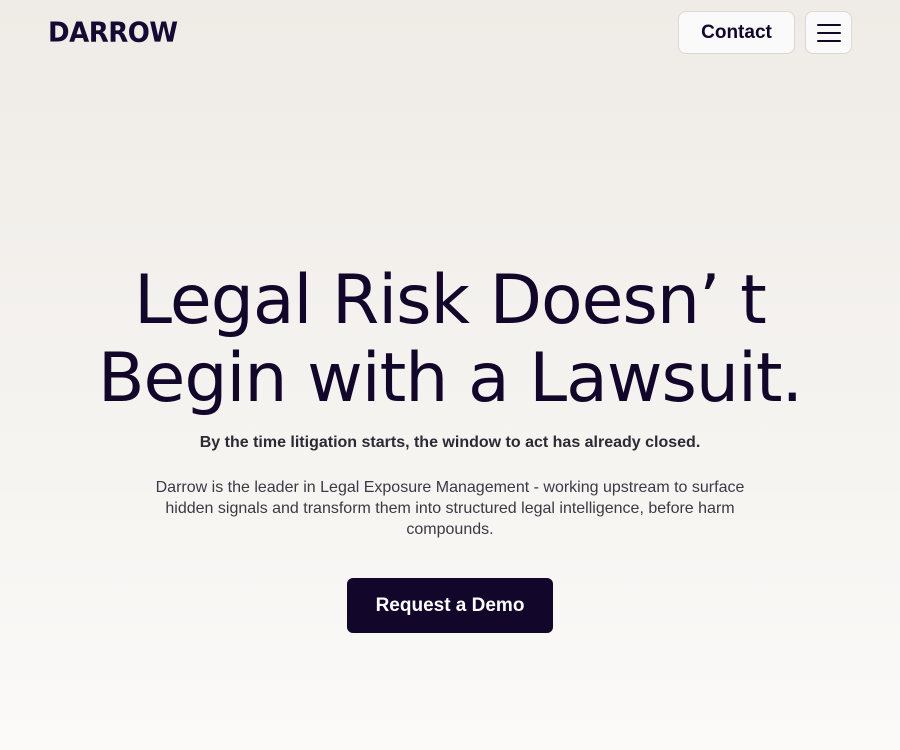 The height and width of the screenshot is (750, 900). I want to click on menu-button, so click(828, 32).